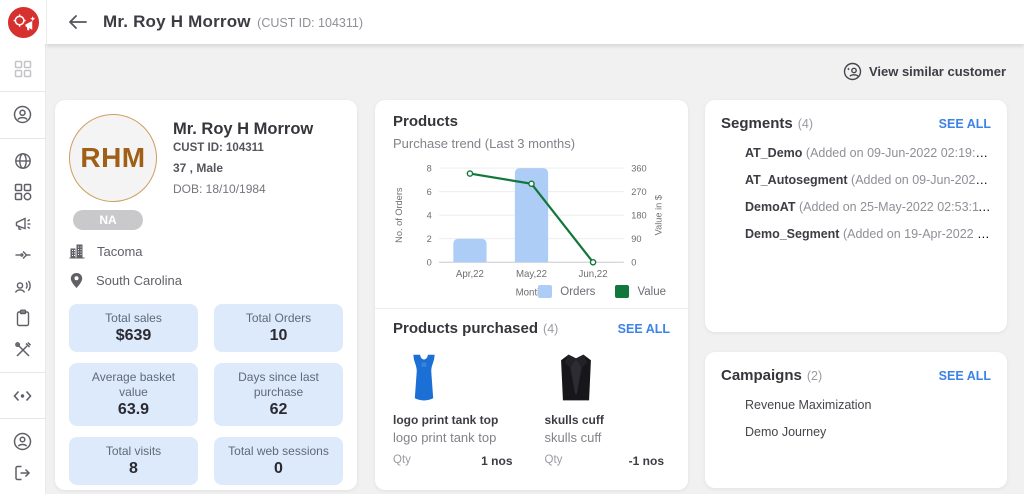  Describe the element at coordinates (593, 274) in the screenshot. I see `svg-text: Jun,22` at that location.